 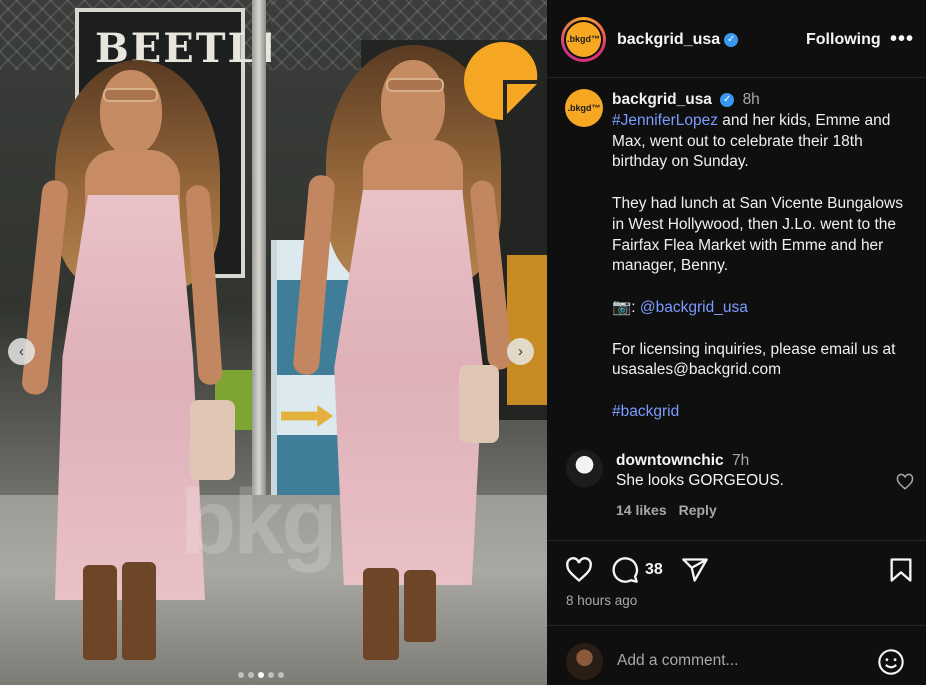 I want to click on header-username: backgrid_usa ✓, so click(x=678, y=40).